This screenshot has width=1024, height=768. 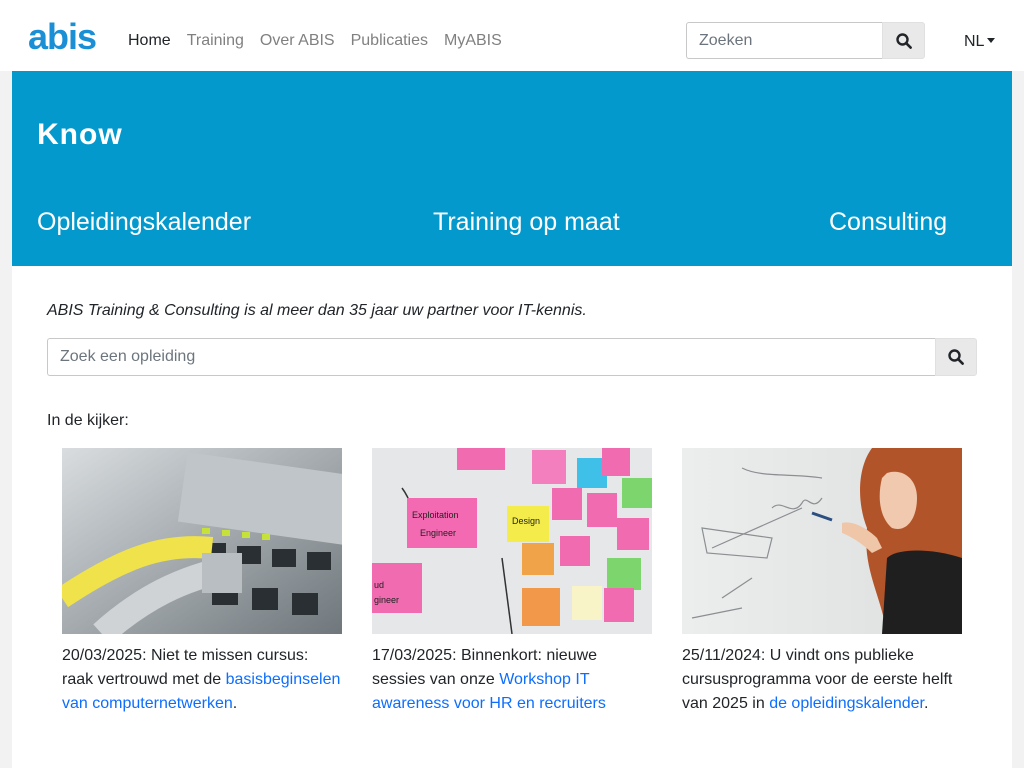 I want to click on svg-text: Design, so click(x=526, y=521).